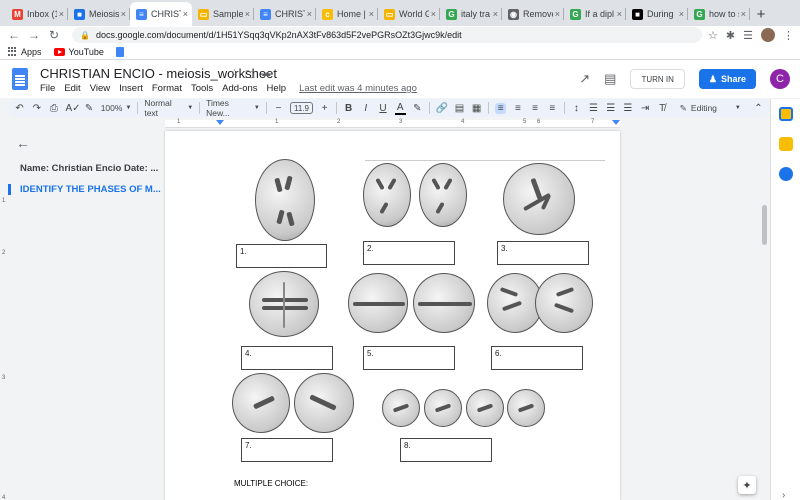 This screenshot has width=800, height=500. Describe the element at coordinates (719, 14) in the screenshot. I see `browser-tab: Ghow to s…×` at that location.